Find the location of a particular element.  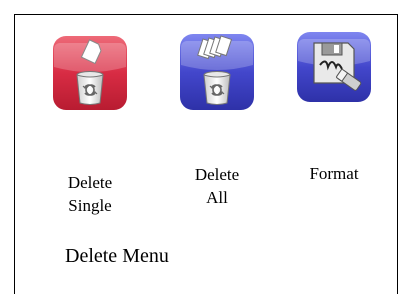

menu-title: Delete Menu is located at coordinates (117, 256).